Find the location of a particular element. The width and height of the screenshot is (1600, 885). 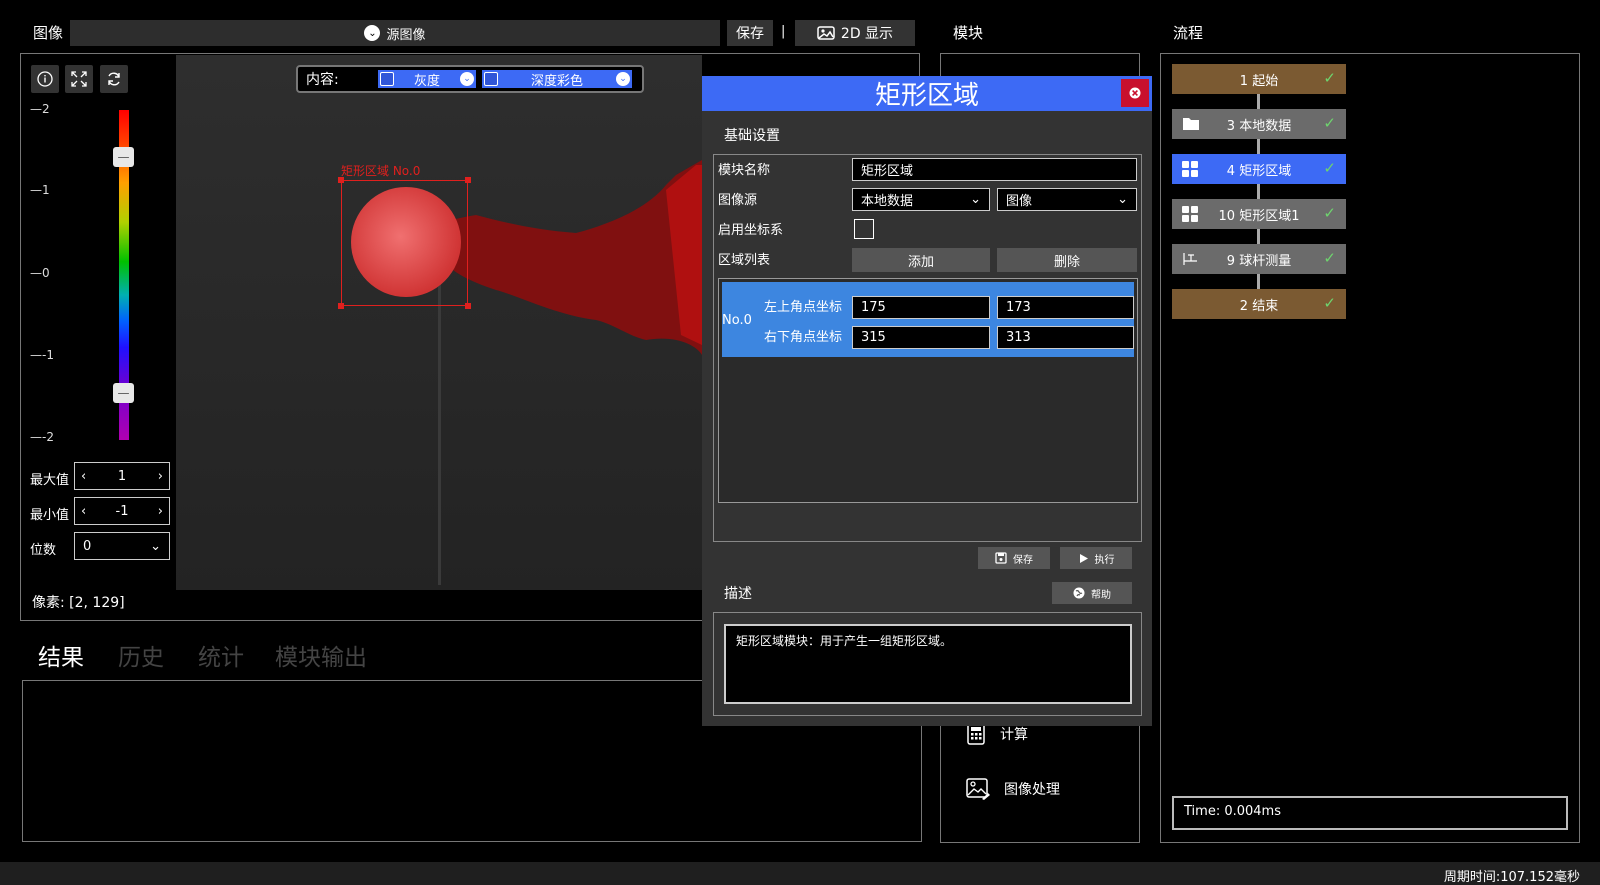

tab-statistics: 统计 is located at coordinates (221, 655).